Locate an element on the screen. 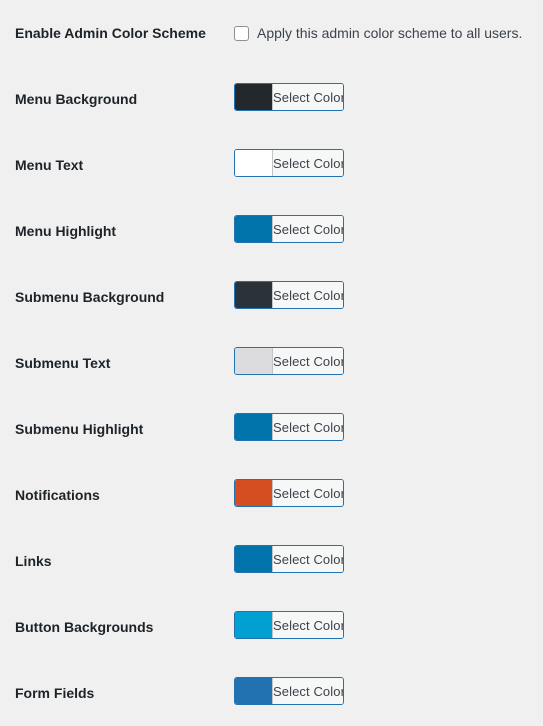 Image resolution: width=543 pixels, height=726 pixels. table-row-submenu-background: Submenu Background Select Color is located at coordinates (271, 297).